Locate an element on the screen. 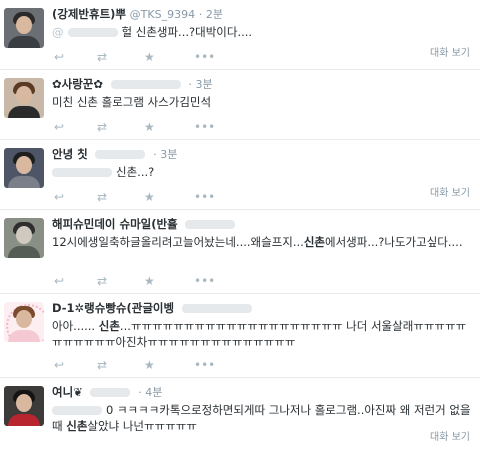  display-name: 여니❦ is located at coordinates (67, 392).